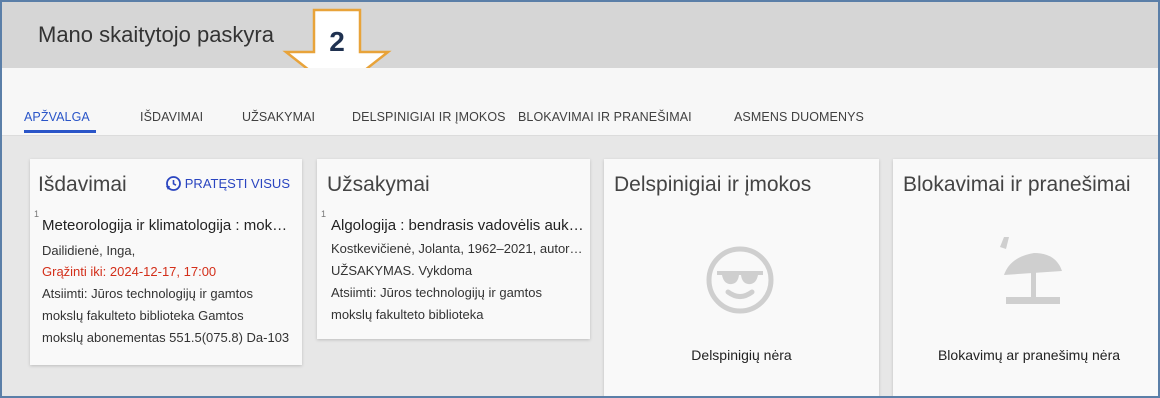 This screenshot has height=398, width=1160. Describe the element at coordinates (166, 337) in the screenshot. I see `loan-item-location-line: mokslų abonementas 551.5(075.8) Da-103` at that location.